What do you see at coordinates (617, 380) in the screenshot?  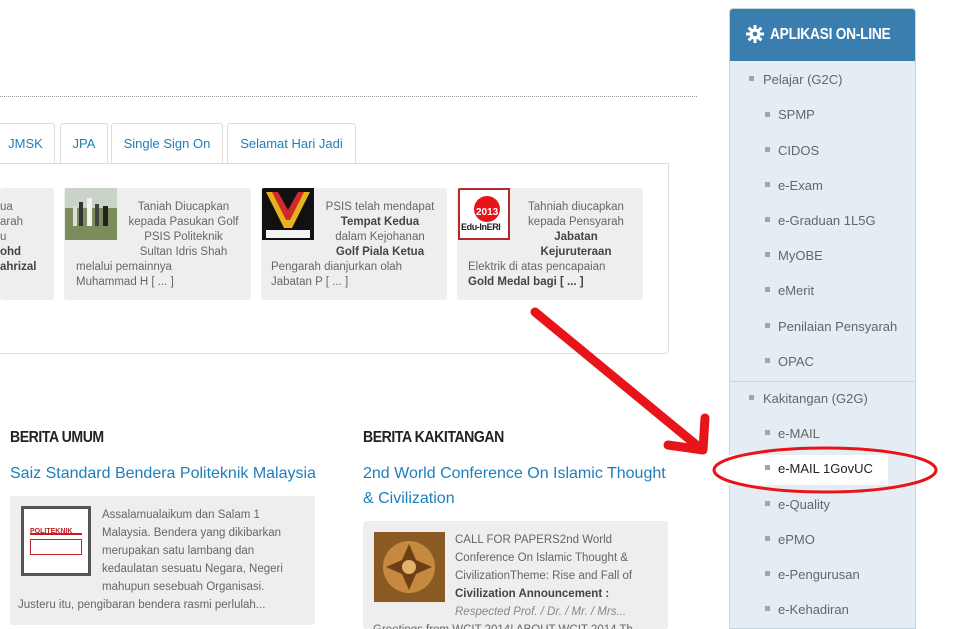 I see `annotation-arrow-icon` at bounding box center [617, 380].